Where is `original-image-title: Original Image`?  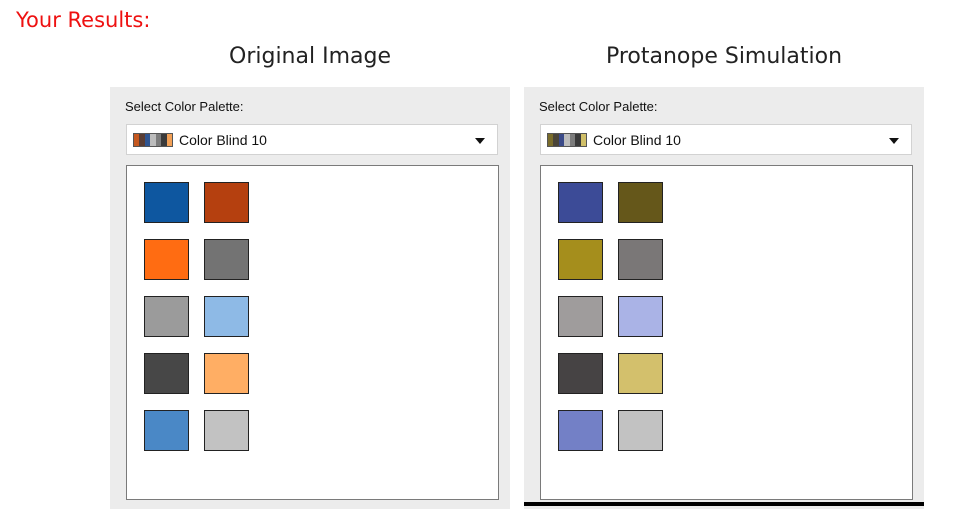 original-image-title: Original Image is located at coordinates (310, 56).